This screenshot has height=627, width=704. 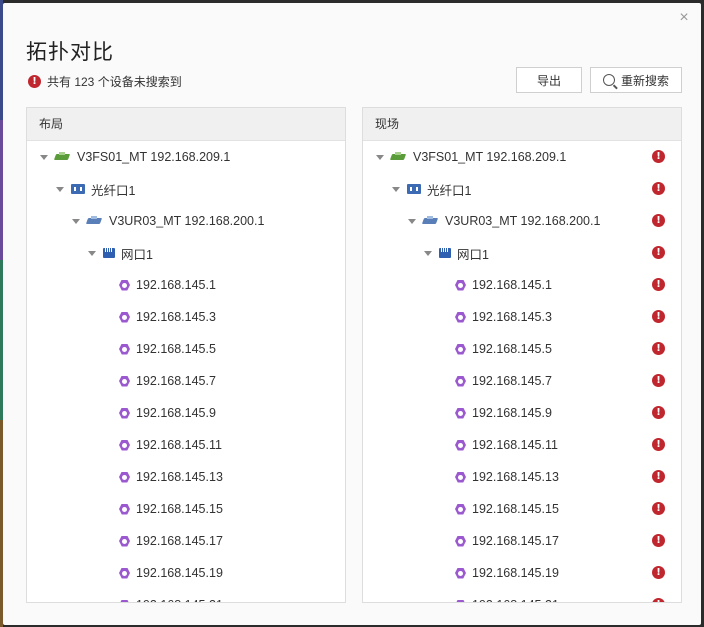 I want to click on tree-node: 光纤口1!, so click(x=522, y=189).